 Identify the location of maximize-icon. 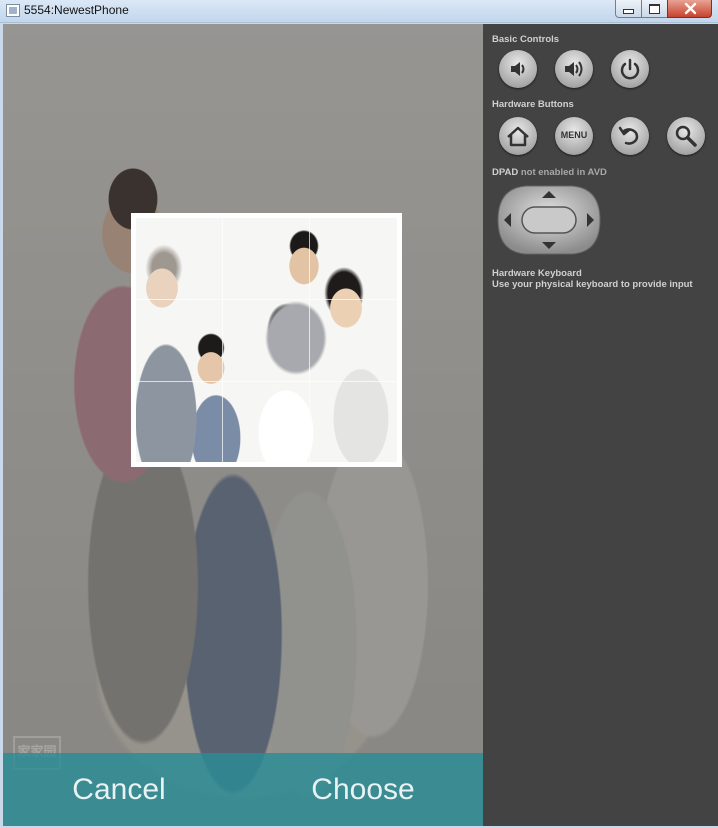
(654, 9).